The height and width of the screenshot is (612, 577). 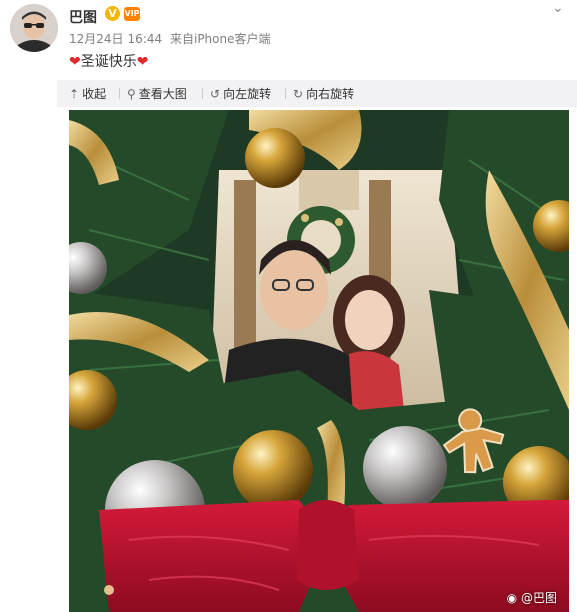 What do you see at coordinates (181, 39) in the screenshot?
I see `source-prefix: 来自` at bounding box center [181, 39].